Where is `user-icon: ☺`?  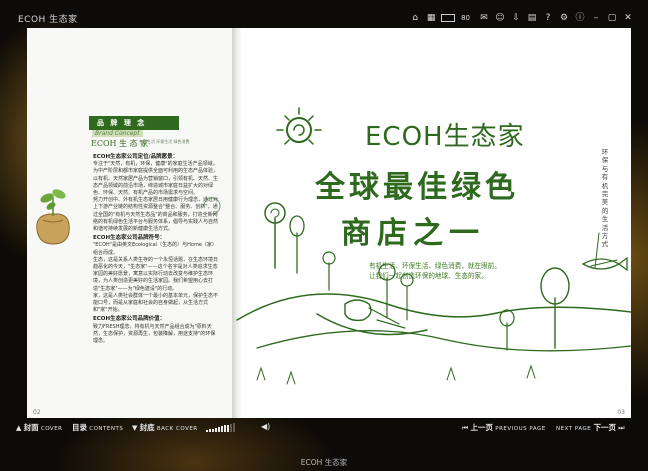 user-icon: ☺ is located at coordinates (500, 18).